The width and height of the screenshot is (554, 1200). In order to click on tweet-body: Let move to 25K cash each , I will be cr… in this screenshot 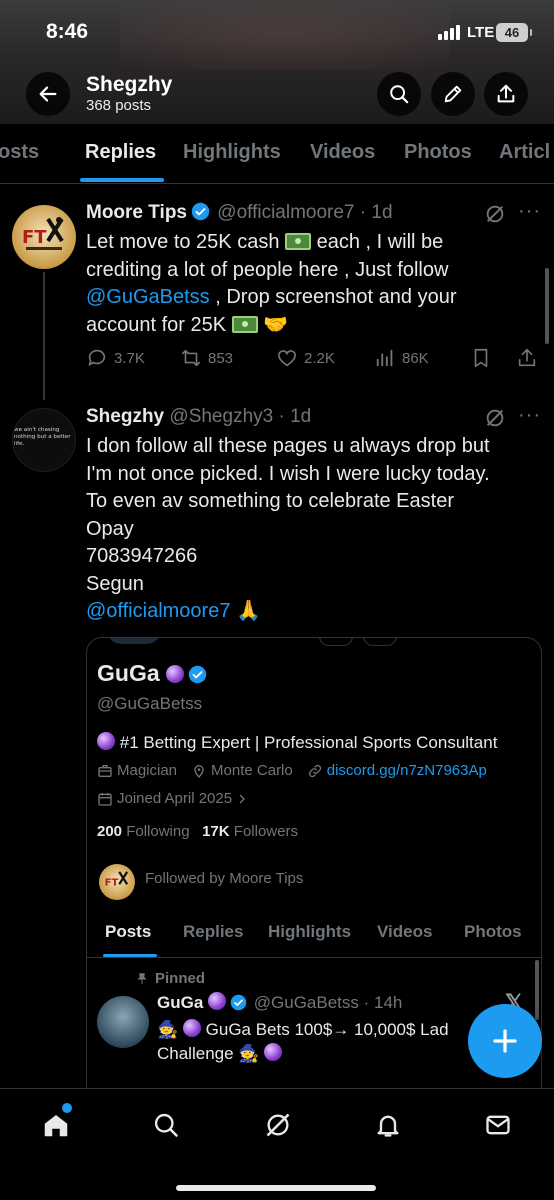, I will do `click(313, 284)`.